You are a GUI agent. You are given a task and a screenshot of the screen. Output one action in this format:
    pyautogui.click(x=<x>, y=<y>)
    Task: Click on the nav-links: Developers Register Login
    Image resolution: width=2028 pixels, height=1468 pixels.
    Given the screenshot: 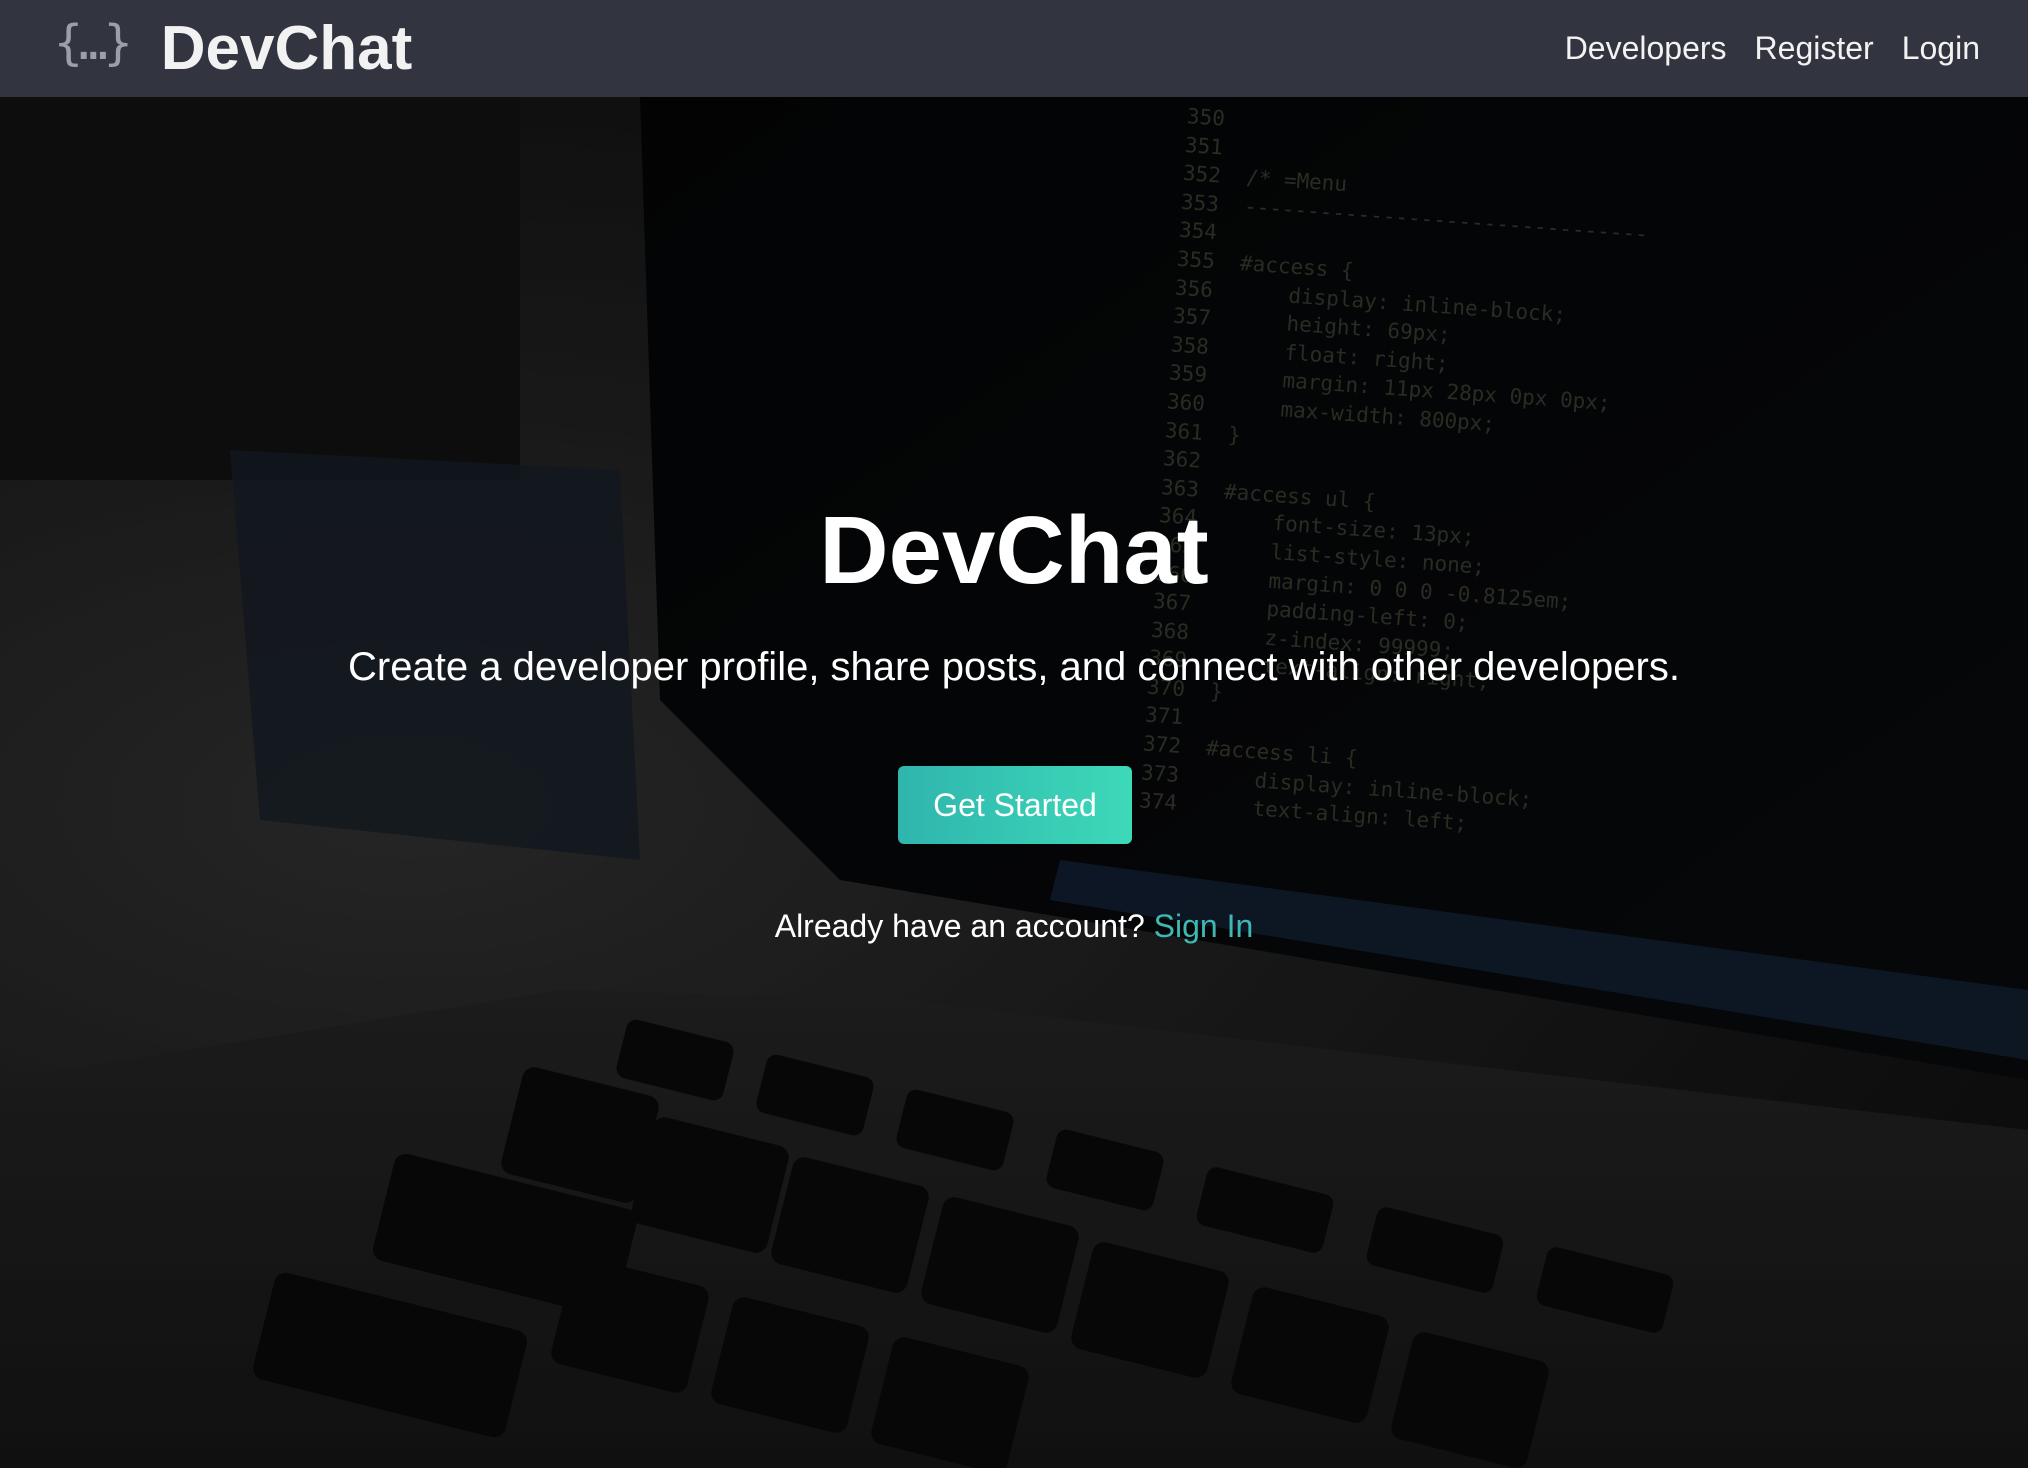 What is the action you would take?
    pyautogui.click(x=1772, y=48)
    